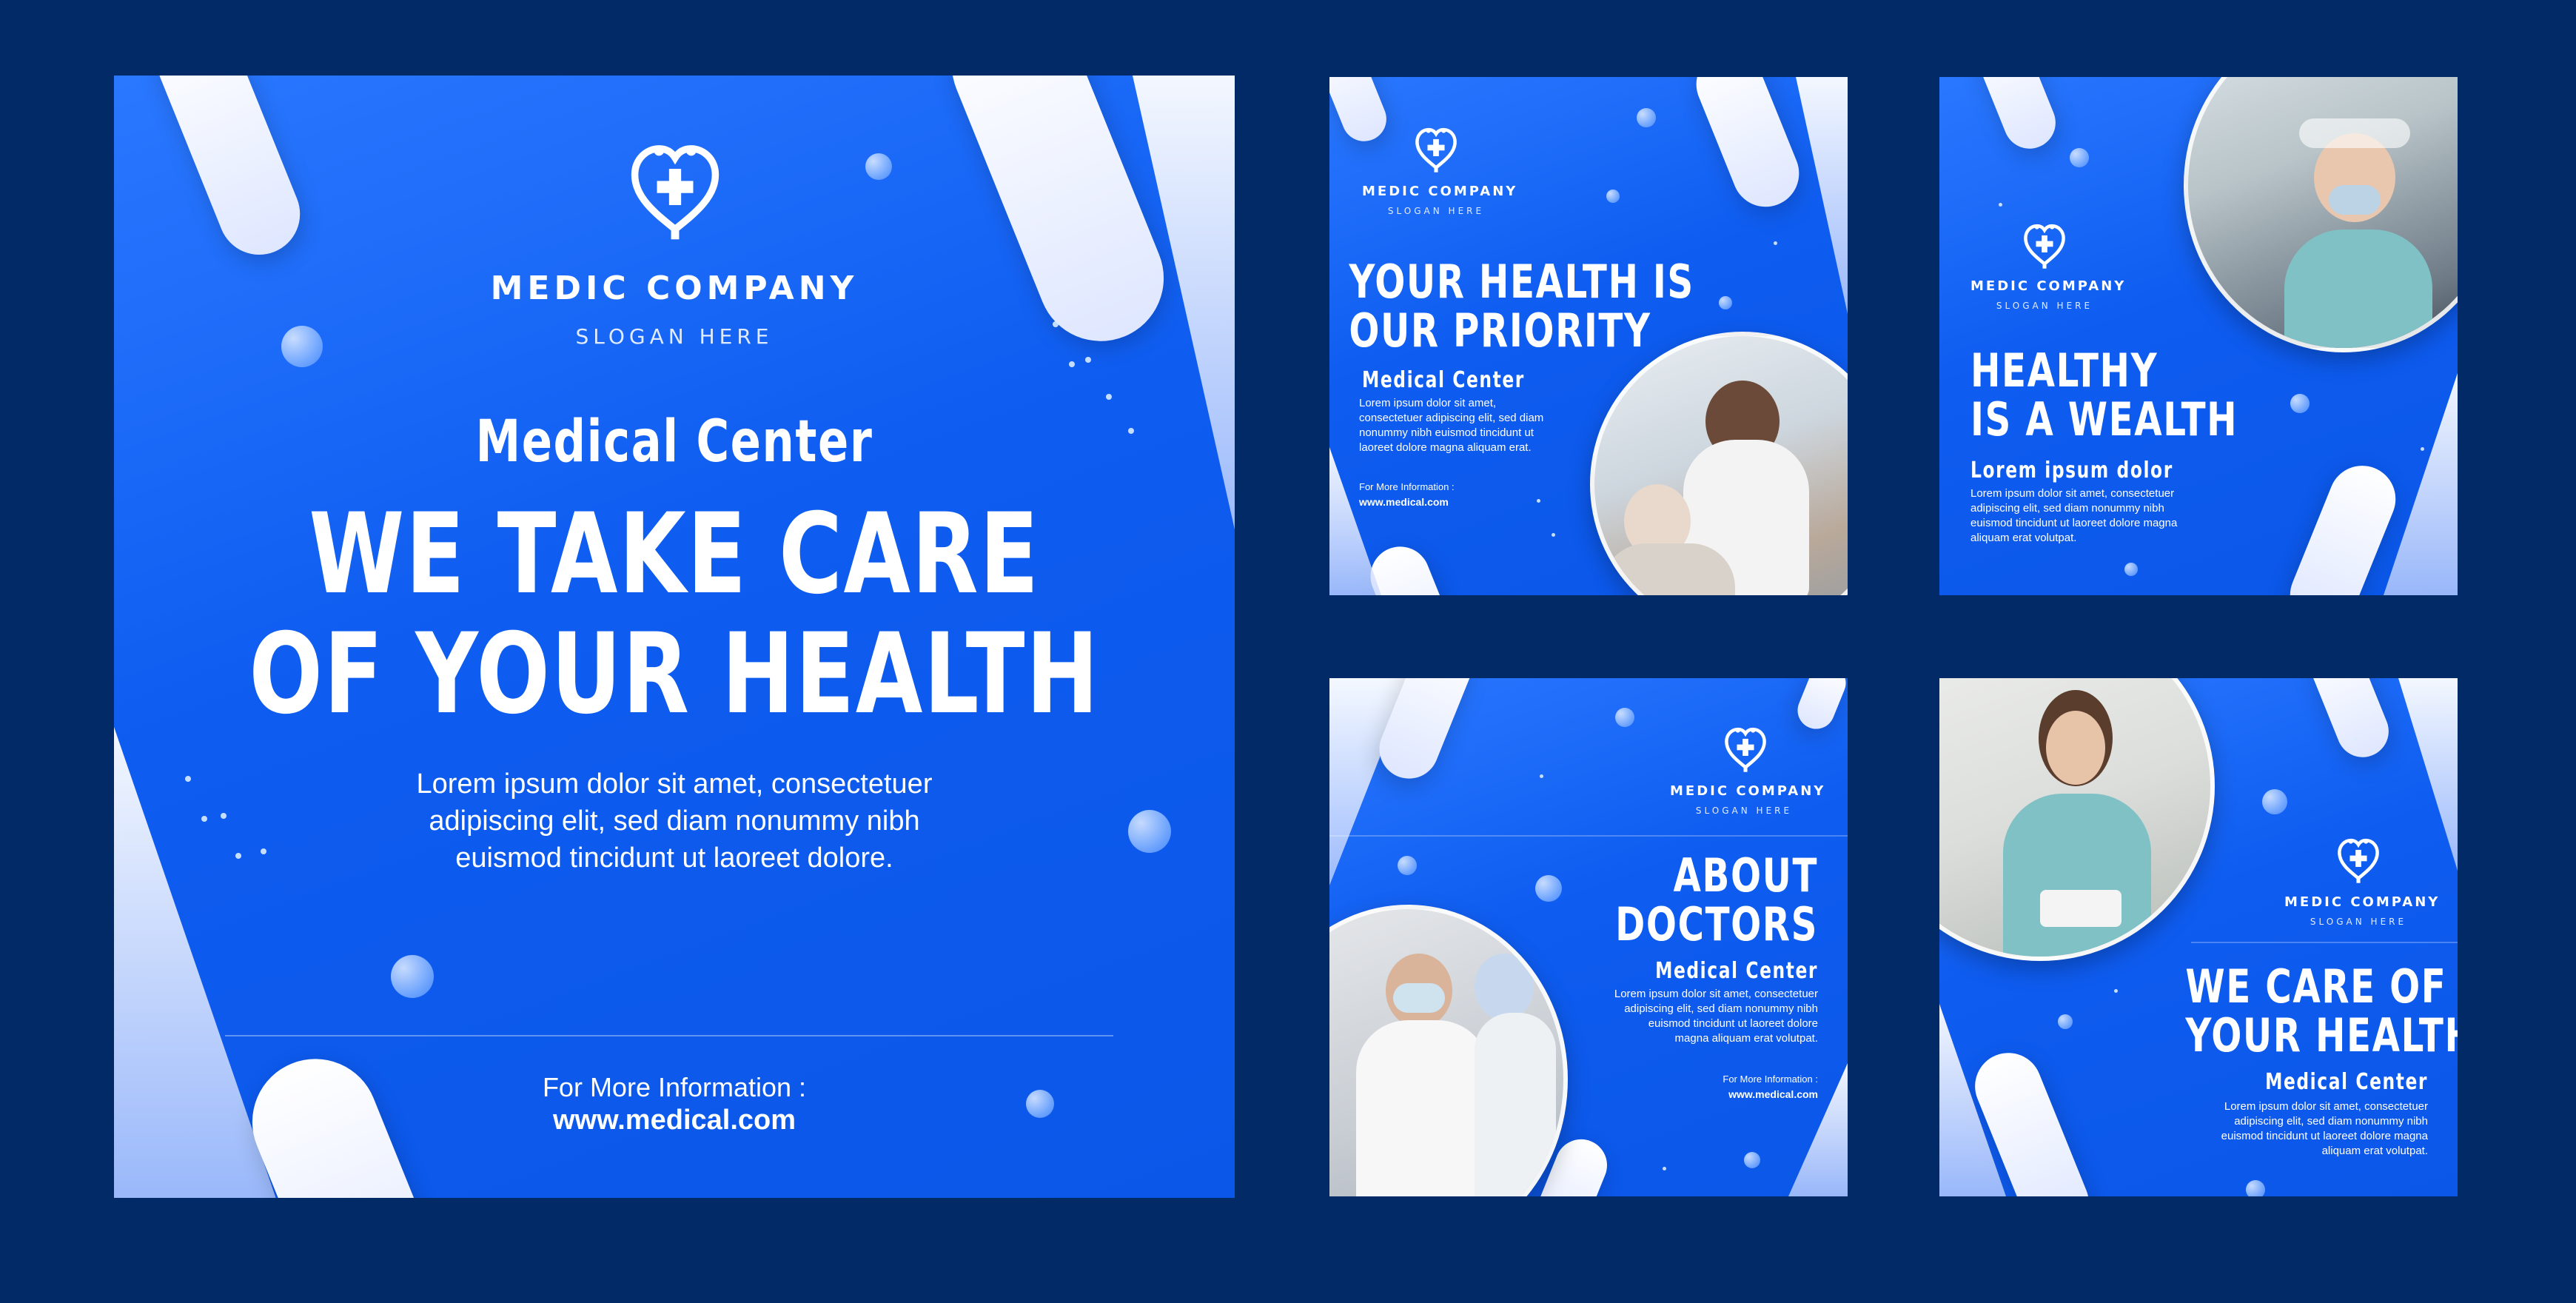 The height and width of the screenshot is (1303, 2576). Describe the element at coordinates (1451, 418) in the screenshot. I see `body-line-2: consectetuer adipiscing elit, sed diam` at that location.